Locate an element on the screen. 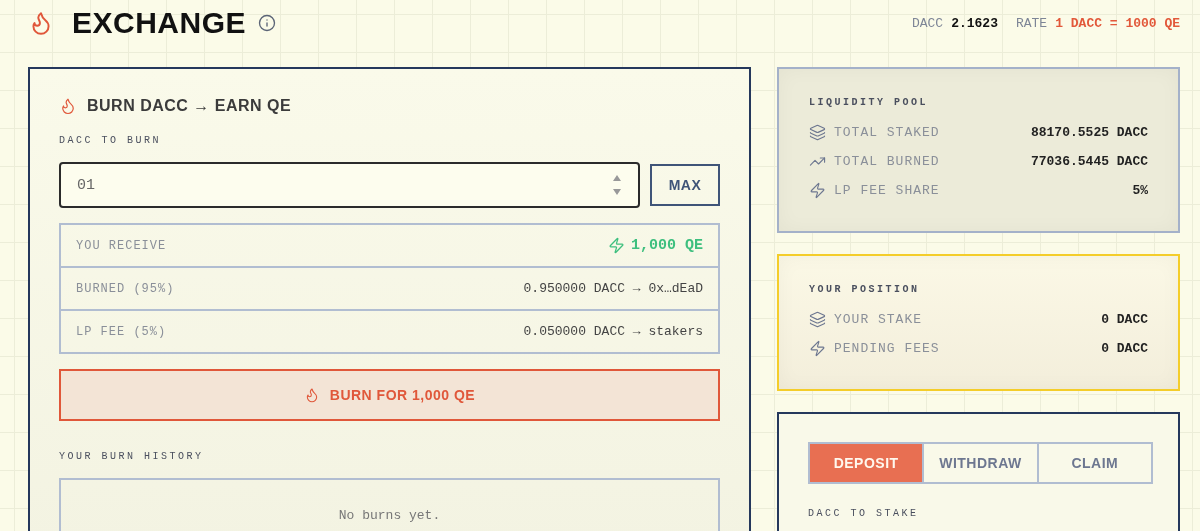 This screenshot has height=531, width=1200. summary-label: LP FEE (5%) is located at coordinates (121, 331).